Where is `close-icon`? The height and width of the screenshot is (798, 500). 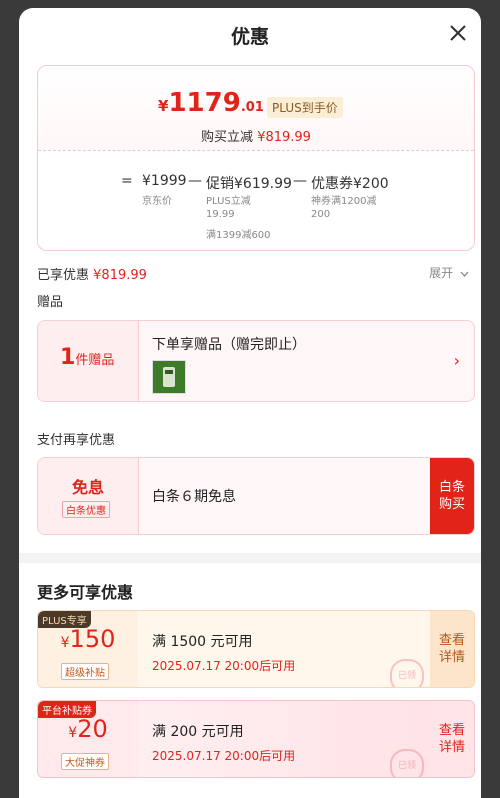
close-icon is located at coordinates (458, 33).